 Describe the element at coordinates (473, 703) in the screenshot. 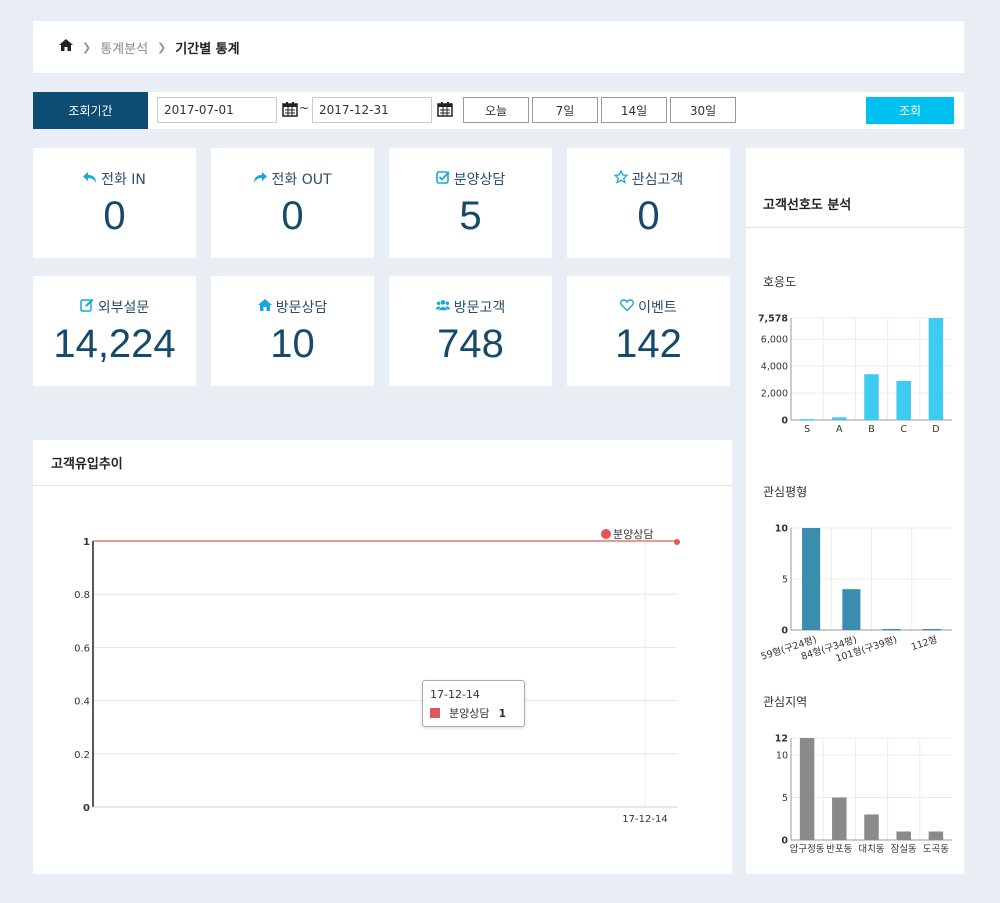

I see `chart-tooltip: 17-12-14 분양상담 1` at that location.